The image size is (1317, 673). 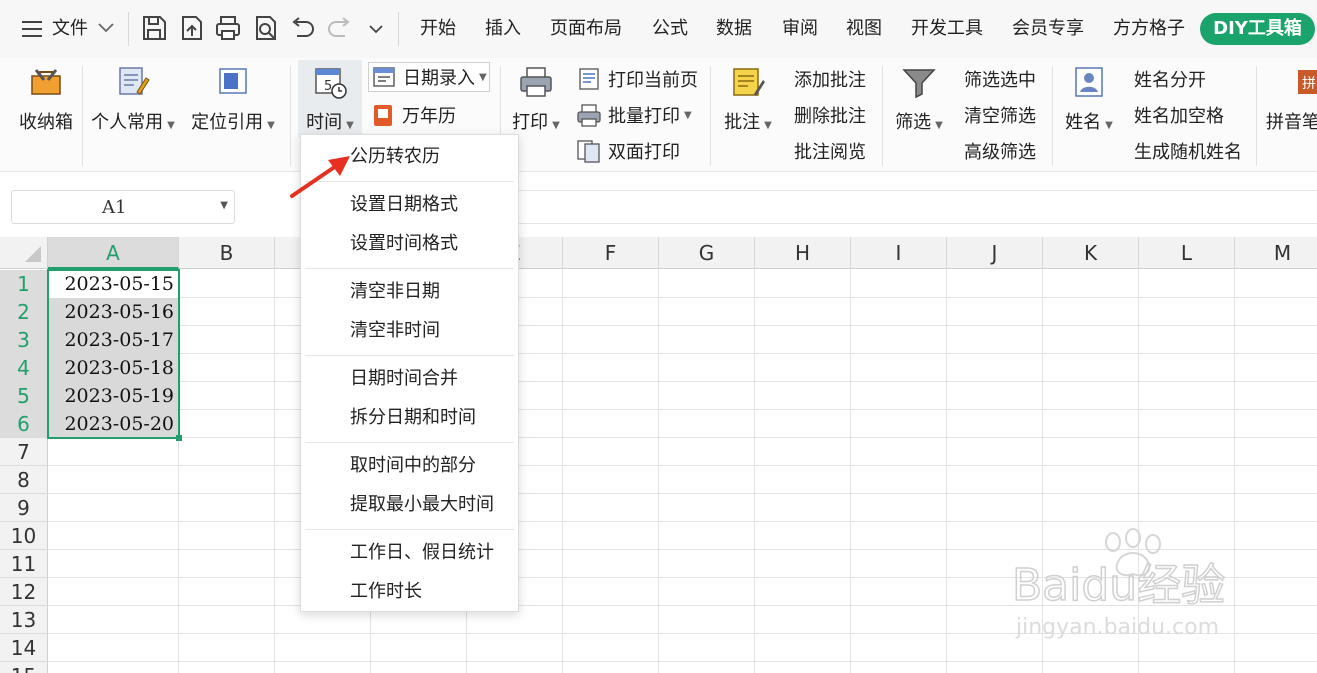 What do you see at coordinates (228, 28) in the screenshot?
I see `print-icon` at bounding box center [228, 28].